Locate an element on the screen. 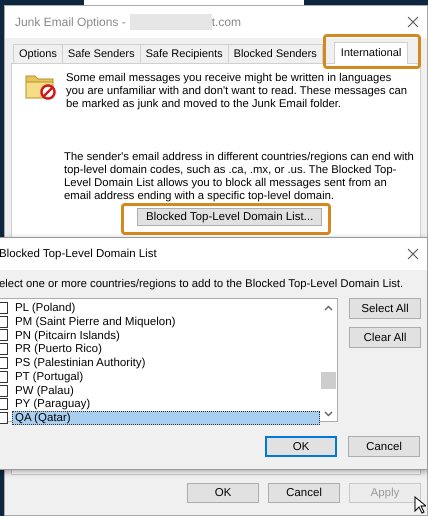 Image resolution: width=428 pixels, height=516 pixels. mouse-pointer-icon is located at coordinates (420, 505).